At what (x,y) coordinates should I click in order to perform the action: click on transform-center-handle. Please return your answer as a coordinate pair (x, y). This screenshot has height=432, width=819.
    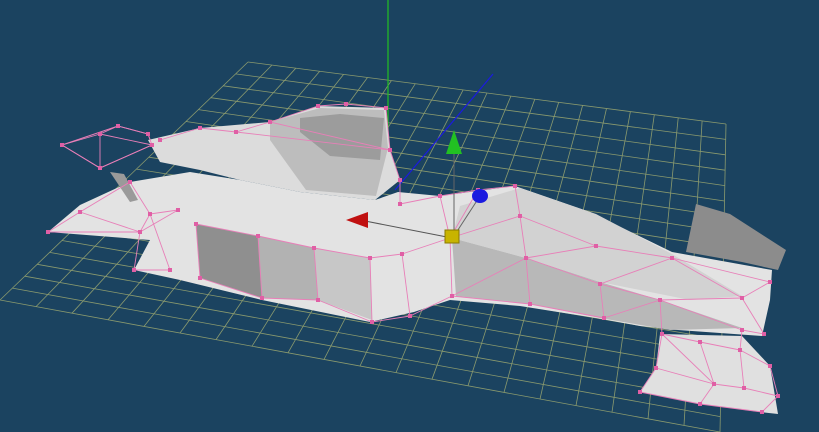
    Looking at the image, I should click on (452, 236).